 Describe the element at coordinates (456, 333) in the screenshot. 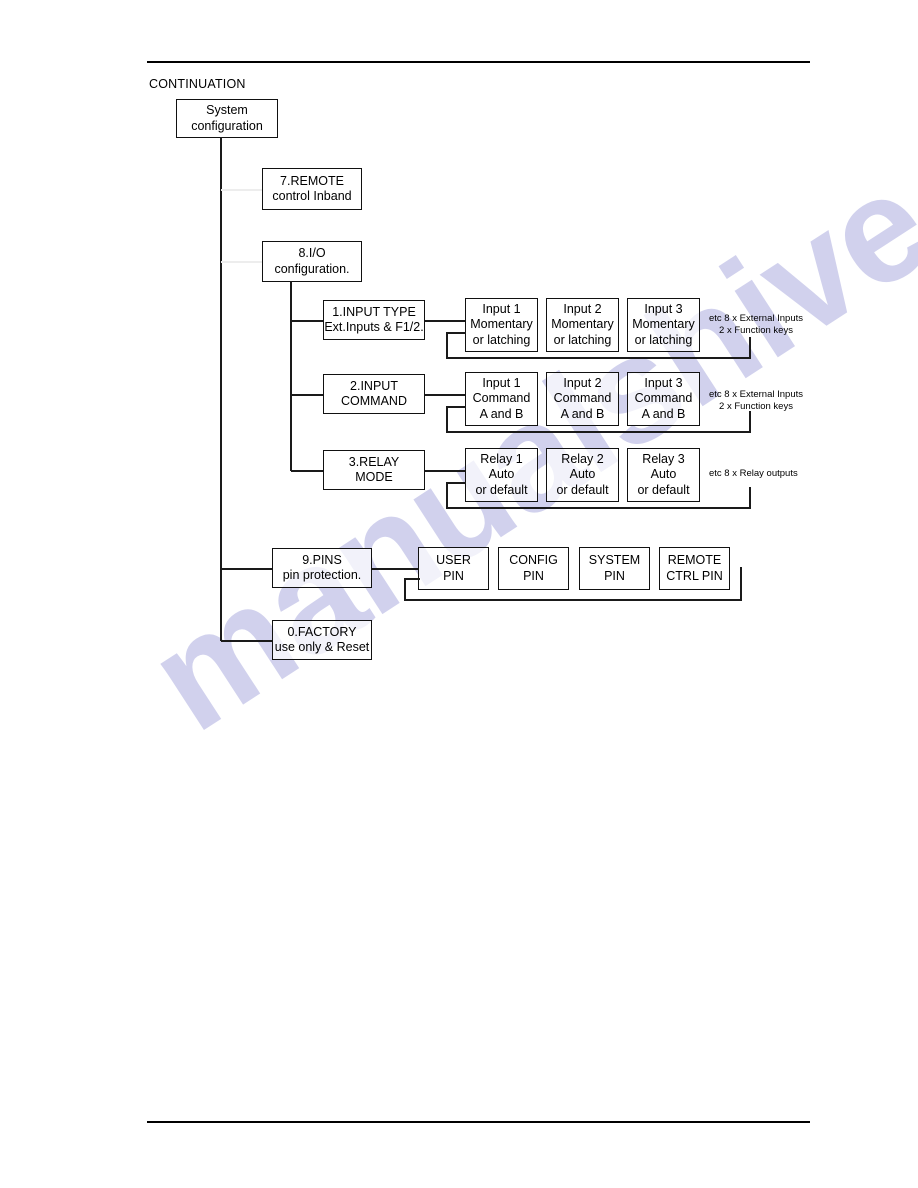

I see `loopback-stub-input-type` at that location.